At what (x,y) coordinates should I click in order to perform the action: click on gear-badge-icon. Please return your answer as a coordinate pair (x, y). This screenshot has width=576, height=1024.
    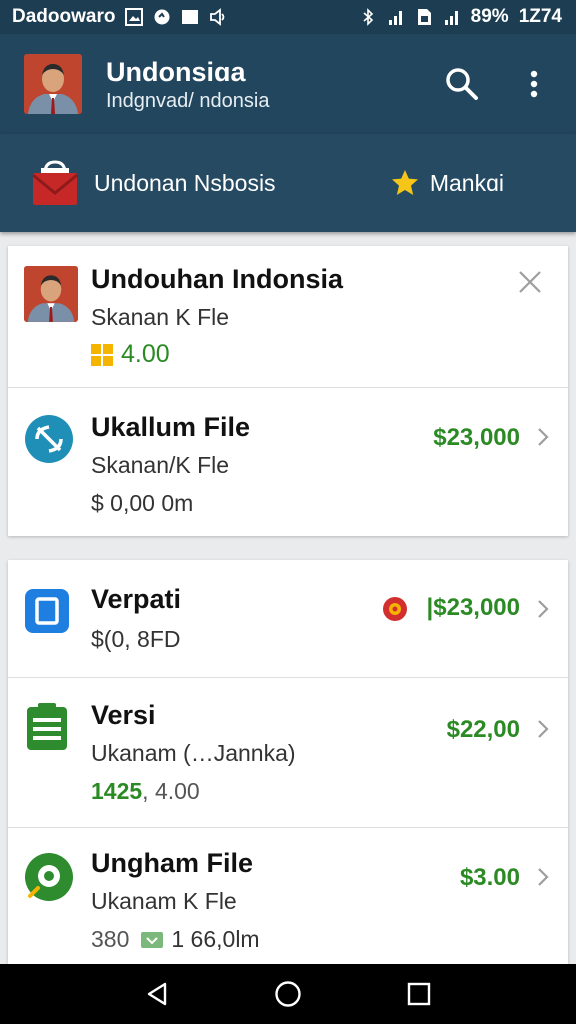
    Looking at the image, I should click on (395, 609).